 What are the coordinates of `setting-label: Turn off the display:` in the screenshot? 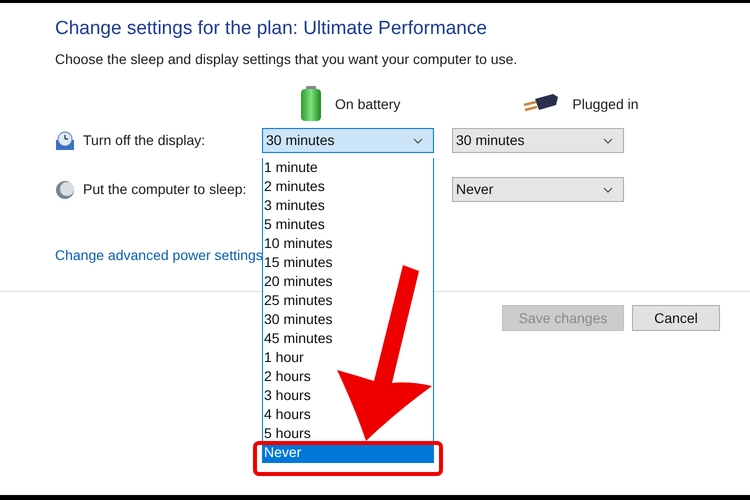 It's located at (144, 140).